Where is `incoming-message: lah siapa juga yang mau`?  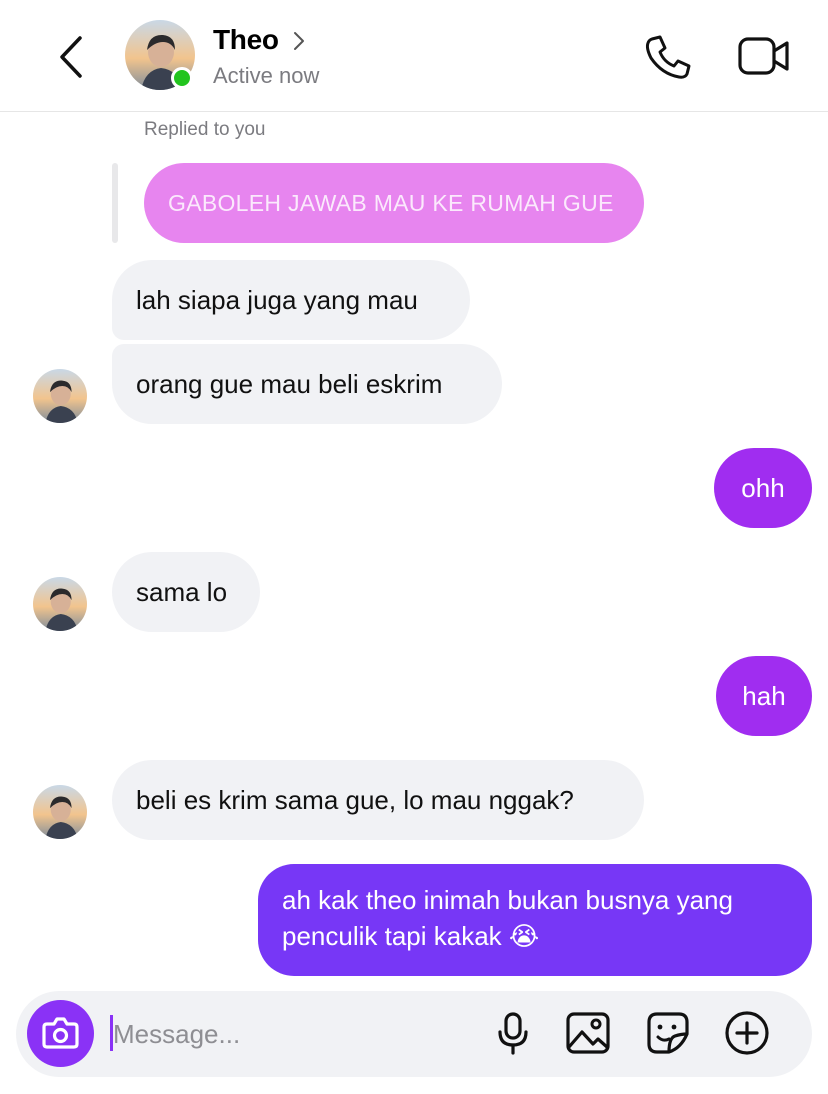 incoming-message: lah siapa juga yang mau is located at coordinates (291, 300).